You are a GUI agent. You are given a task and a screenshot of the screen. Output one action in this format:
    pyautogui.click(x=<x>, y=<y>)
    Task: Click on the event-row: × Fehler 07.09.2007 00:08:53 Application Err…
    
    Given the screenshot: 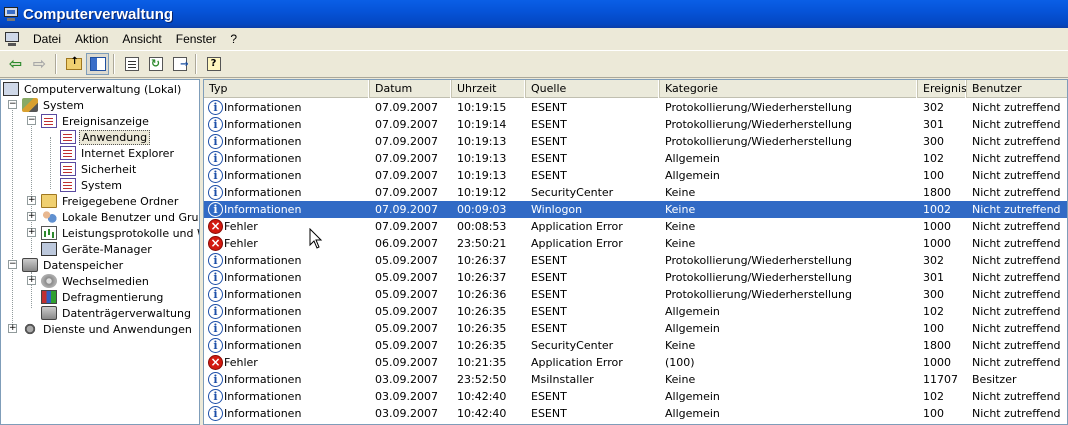 What is the action you would take?
    pyautogui.click(x=635, y=226)
    